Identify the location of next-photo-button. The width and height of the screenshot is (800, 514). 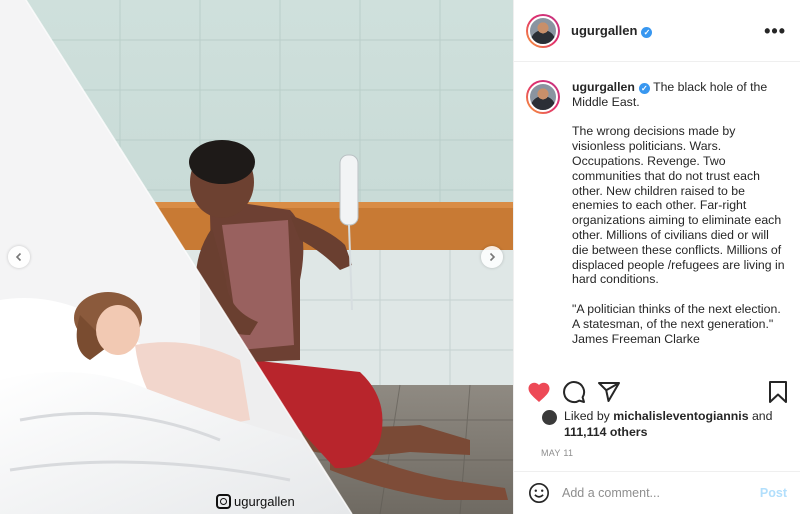
(492, 257).